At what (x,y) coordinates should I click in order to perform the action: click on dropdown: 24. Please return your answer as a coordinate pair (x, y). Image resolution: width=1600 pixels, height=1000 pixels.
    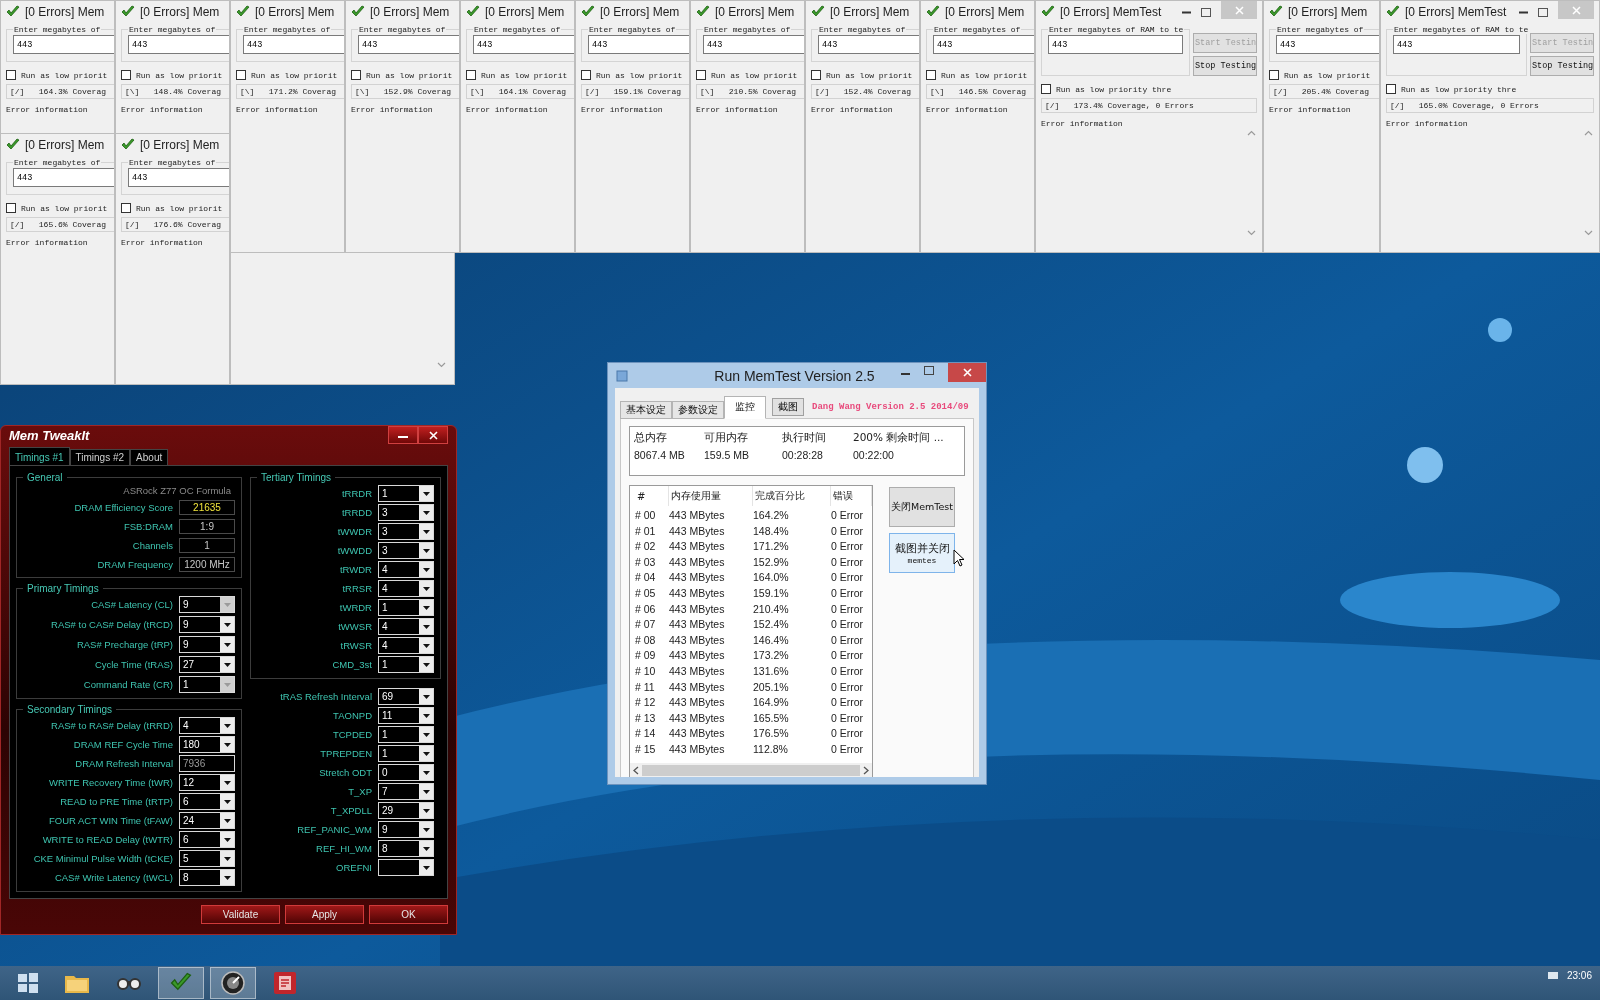
    Looking at the image, I should click on (207, 820).